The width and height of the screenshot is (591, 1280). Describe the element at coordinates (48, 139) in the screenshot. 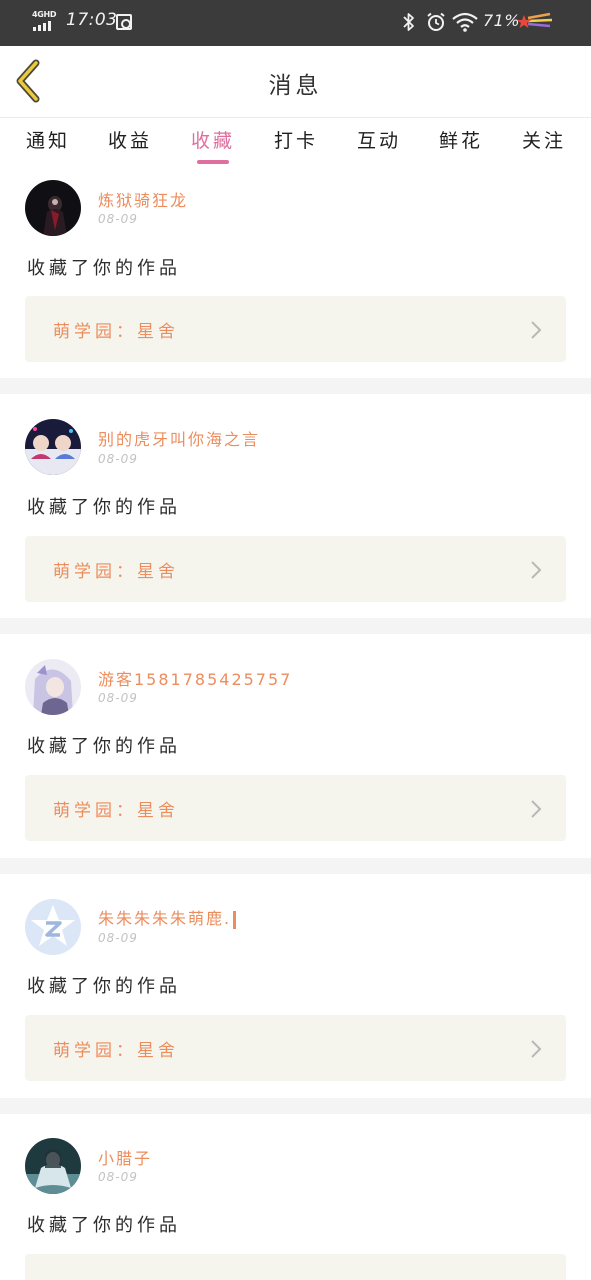

I see `tab-notifications: 通知` at that location.